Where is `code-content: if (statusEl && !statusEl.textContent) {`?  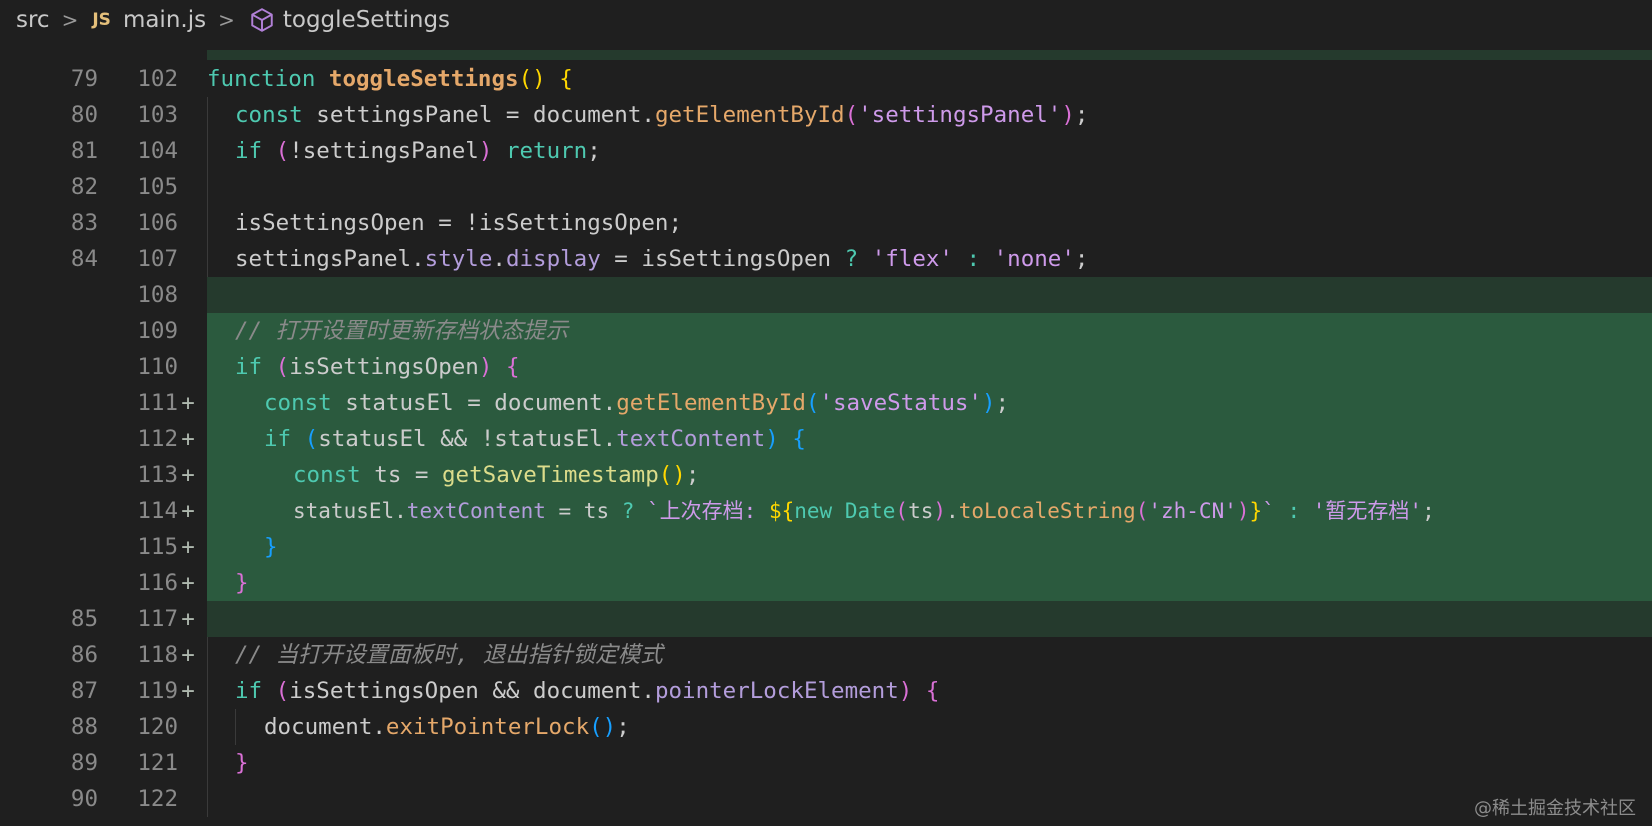 code-content: if (statusEl && !statusEl.textContent) { is located at coordinates (535, 439).